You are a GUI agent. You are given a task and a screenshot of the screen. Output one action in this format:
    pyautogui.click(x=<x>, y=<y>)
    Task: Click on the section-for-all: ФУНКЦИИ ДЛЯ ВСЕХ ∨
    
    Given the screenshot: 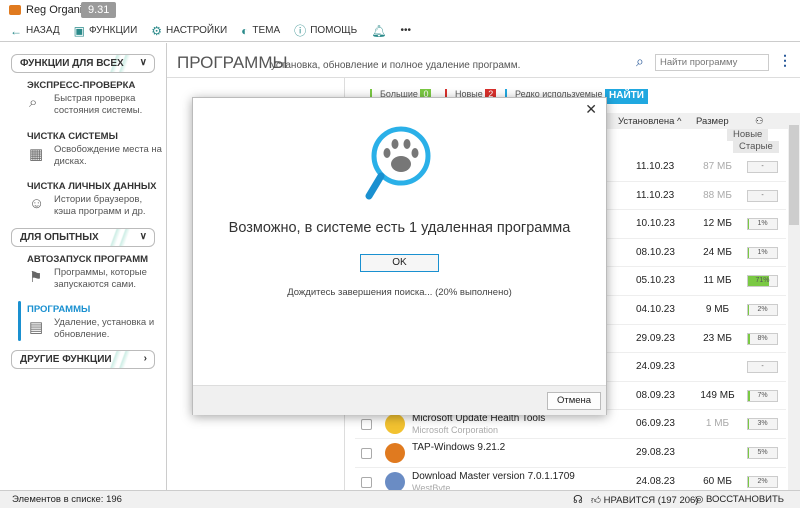 What is the action you would take?
    pyautogui.click(x=83, y=63)
    